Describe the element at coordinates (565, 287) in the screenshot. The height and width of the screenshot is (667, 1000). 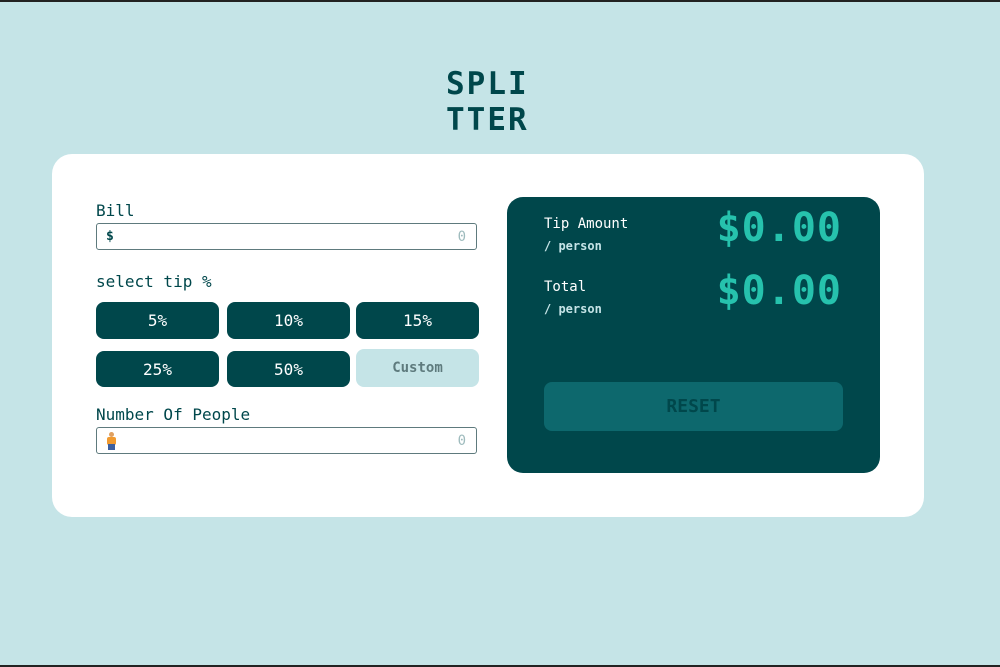
I see `total-label: Total` at that location.